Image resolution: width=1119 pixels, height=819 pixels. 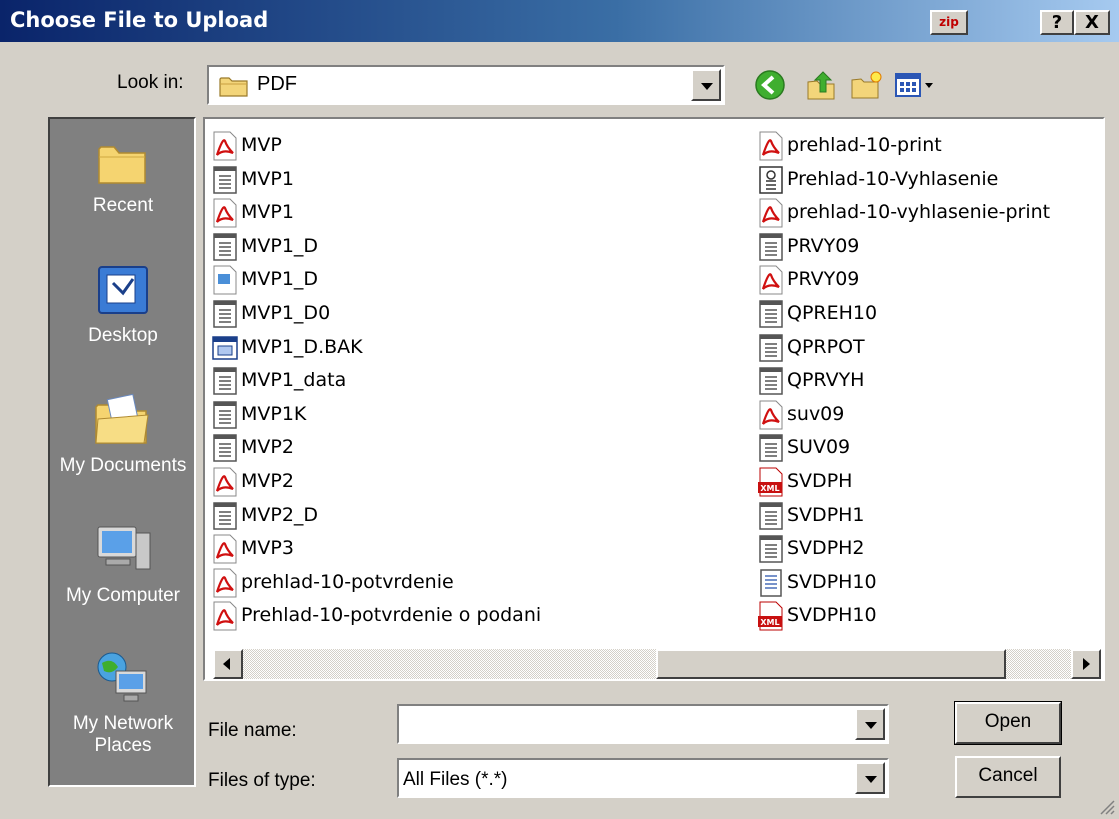 What do you see at coordinates (819, 447) in the screenshot?
I see `file-name: SUV09` at bounding box center [819, 447].